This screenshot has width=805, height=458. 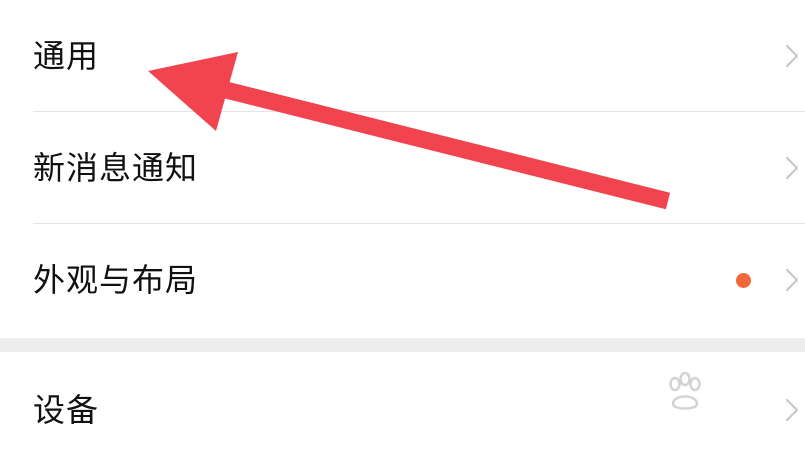 I want to click on notification-dot-icon, so click(x=743, y=280).